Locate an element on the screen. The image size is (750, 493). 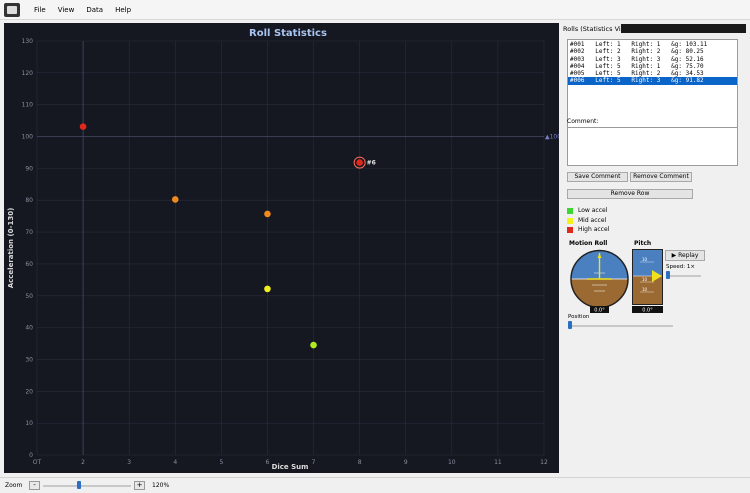
legend-mid-accel: Mid accel is located at coordinates (586, 220).